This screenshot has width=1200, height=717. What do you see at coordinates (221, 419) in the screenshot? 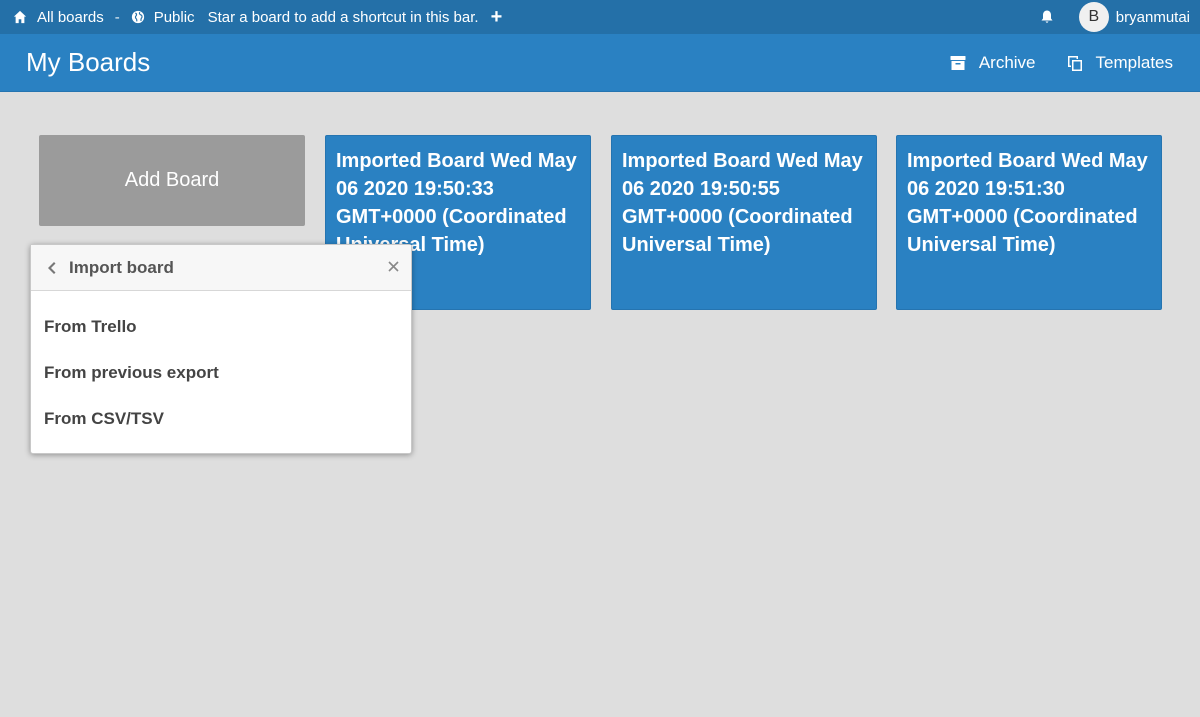
I see `import-from-csv-tsv: From CSV/TSV` at bounding box center [221, 419].